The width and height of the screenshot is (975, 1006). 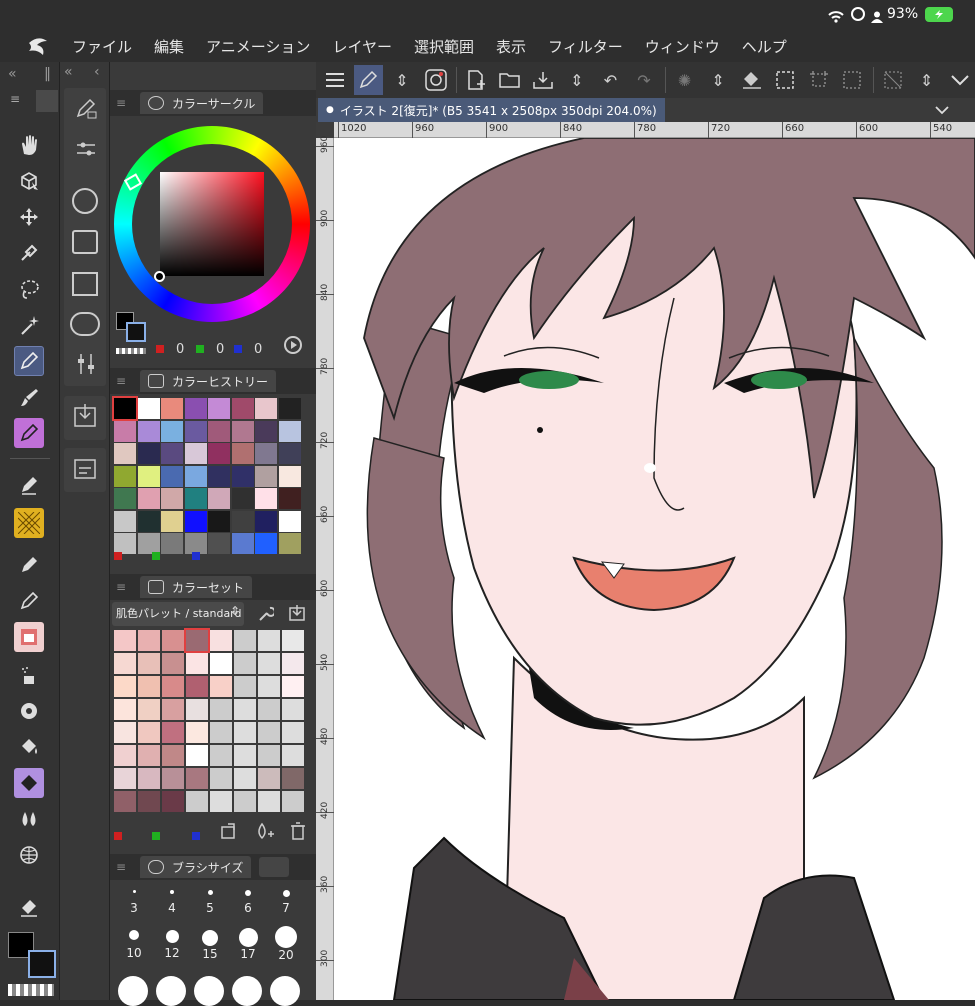 What do you see at coordinates (210, 902) in the screenshot?
I see `brush-size-5: 5` at bounding box center [210, 902].